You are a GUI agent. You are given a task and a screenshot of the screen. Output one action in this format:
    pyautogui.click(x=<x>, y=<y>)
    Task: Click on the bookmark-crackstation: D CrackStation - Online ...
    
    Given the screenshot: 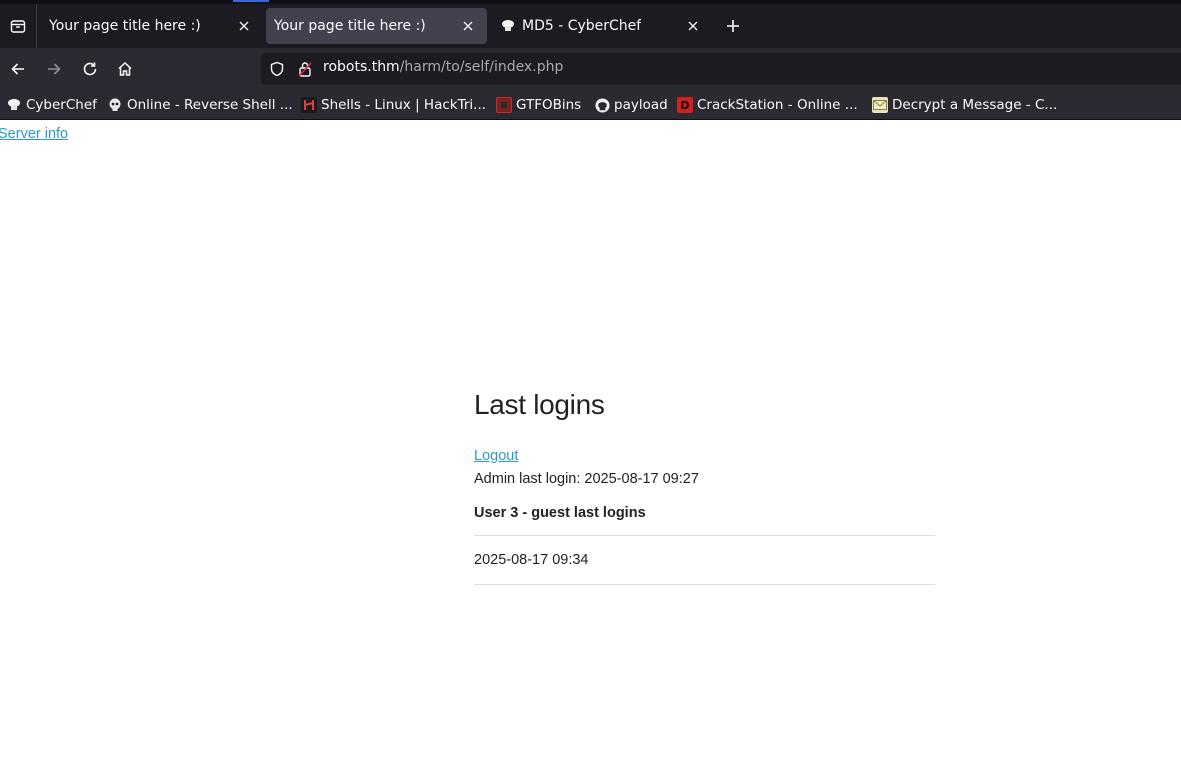 What is the action you would take?
    pyautogui.click(x=767, y=105)
    